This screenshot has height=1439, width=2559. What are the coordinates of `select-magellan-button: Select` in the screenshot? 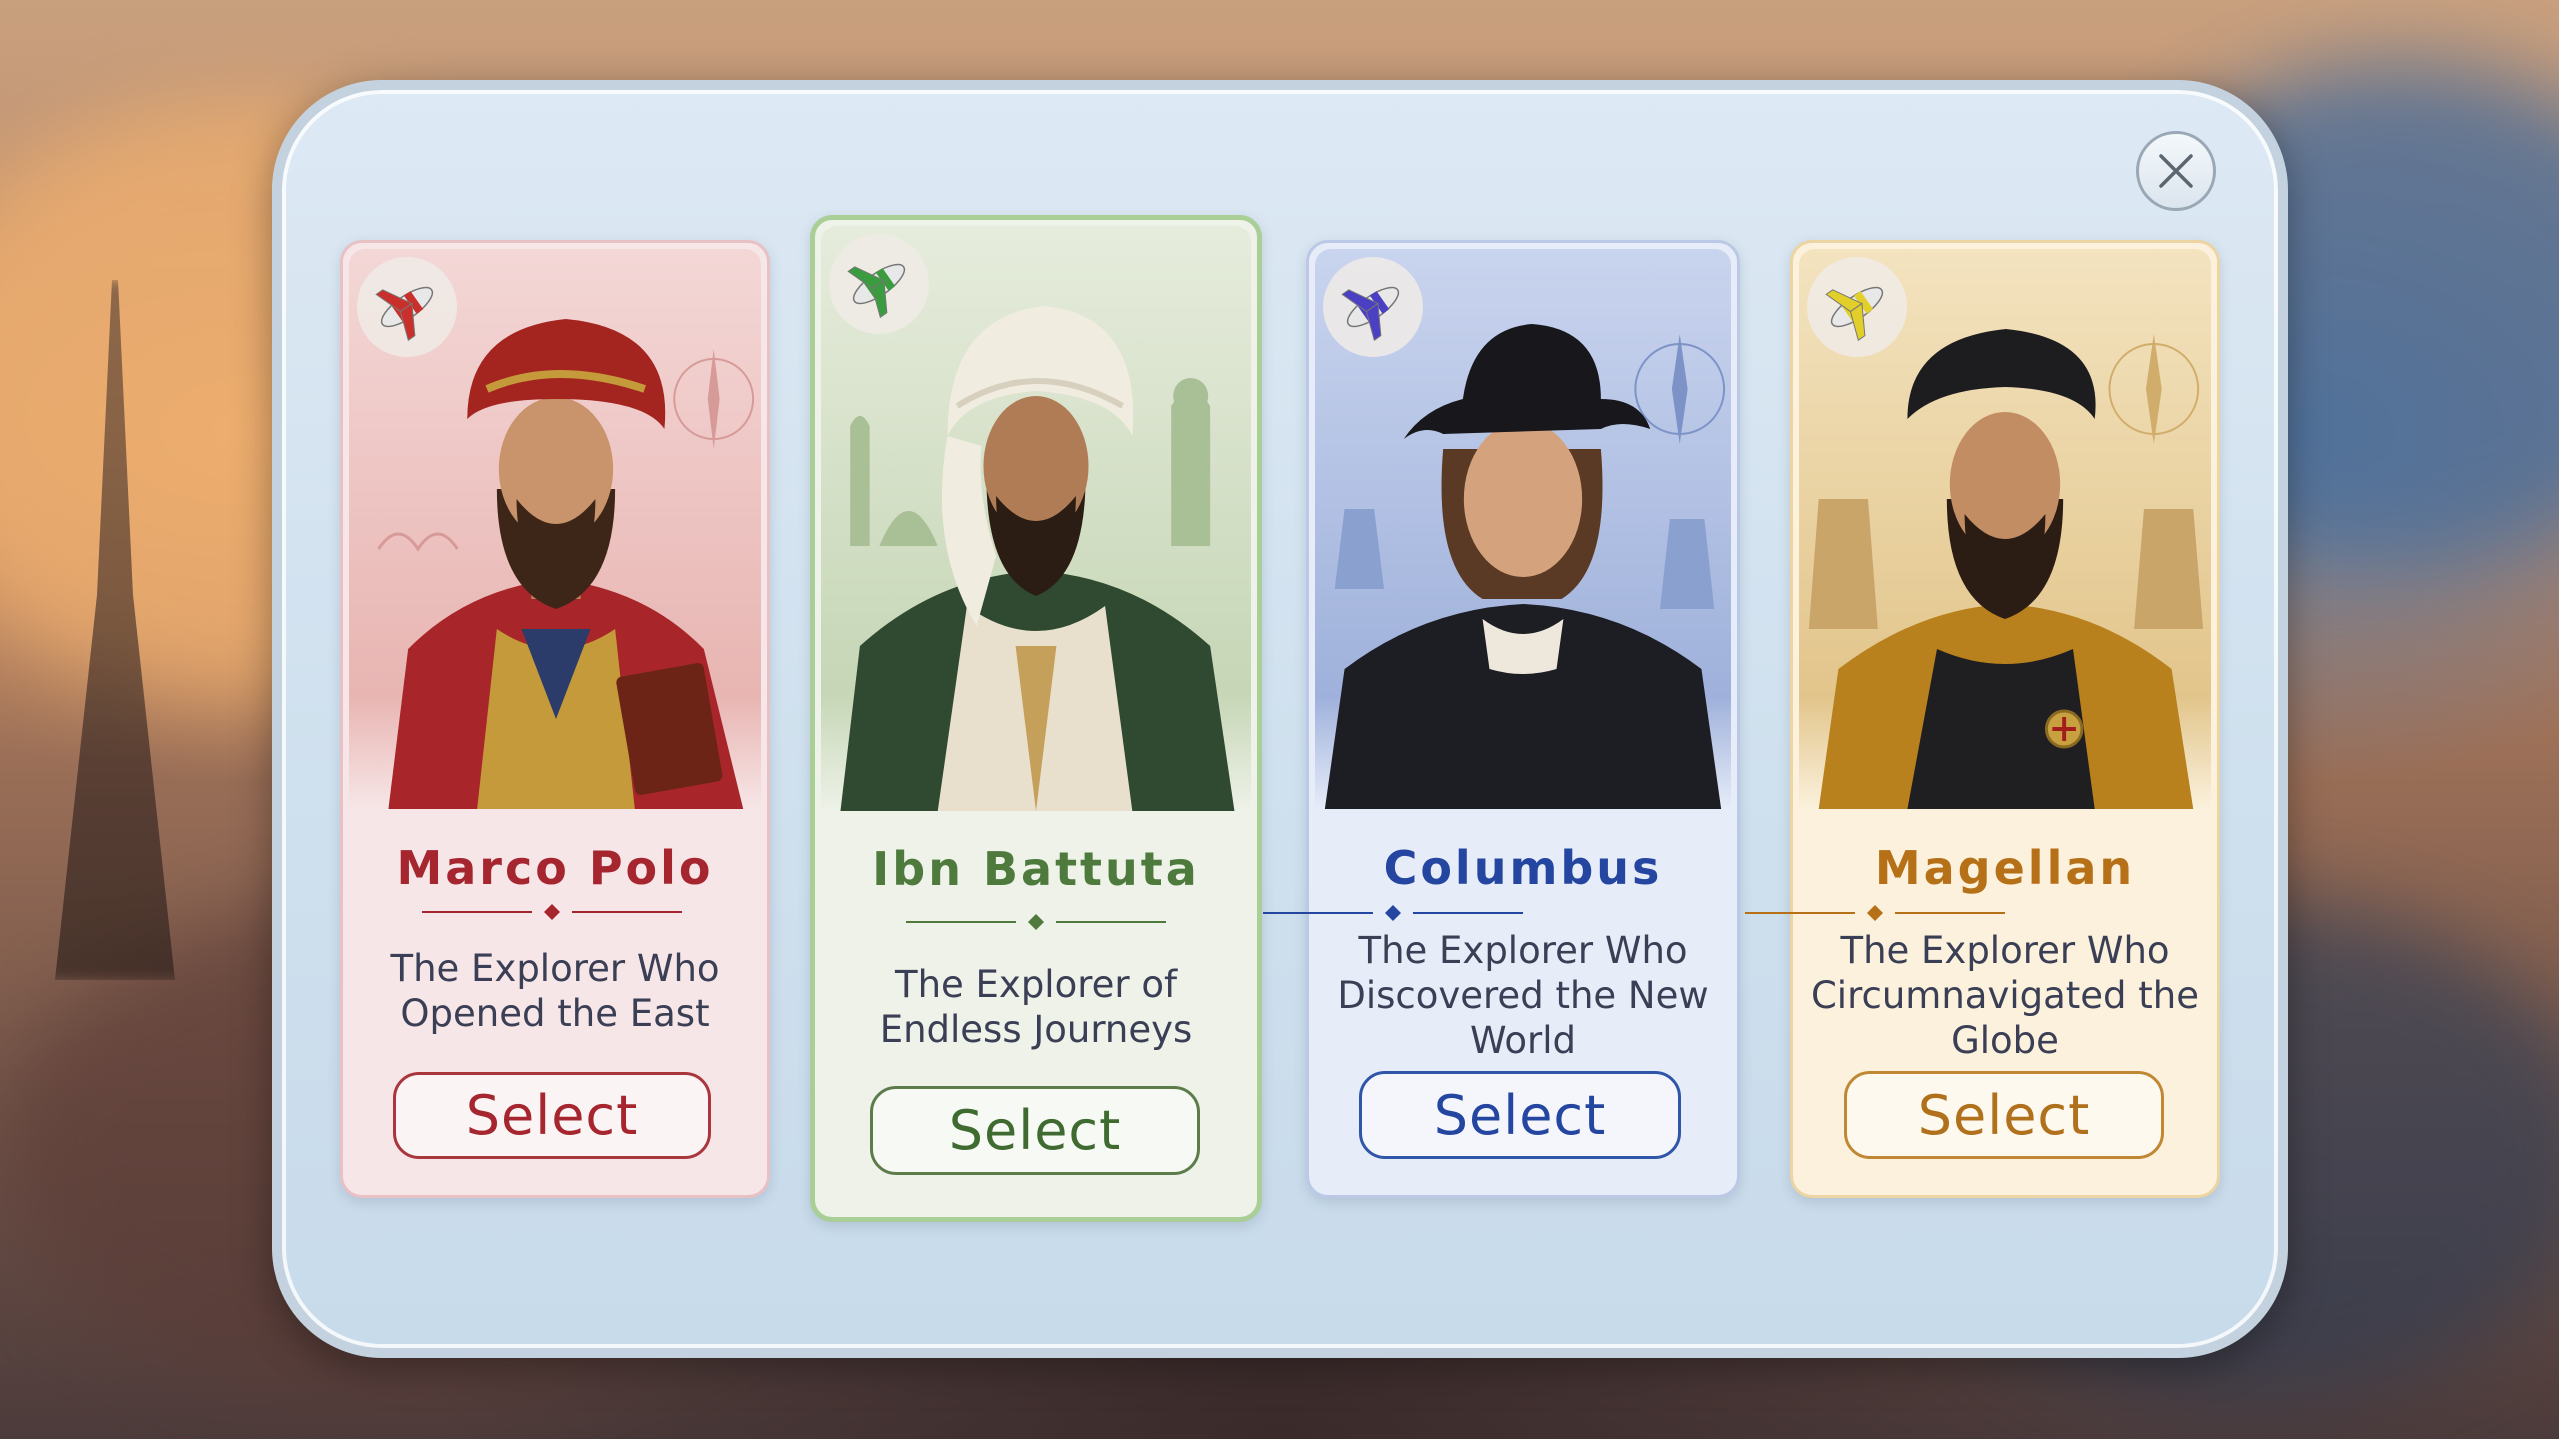 It's located at (2004, 1115).